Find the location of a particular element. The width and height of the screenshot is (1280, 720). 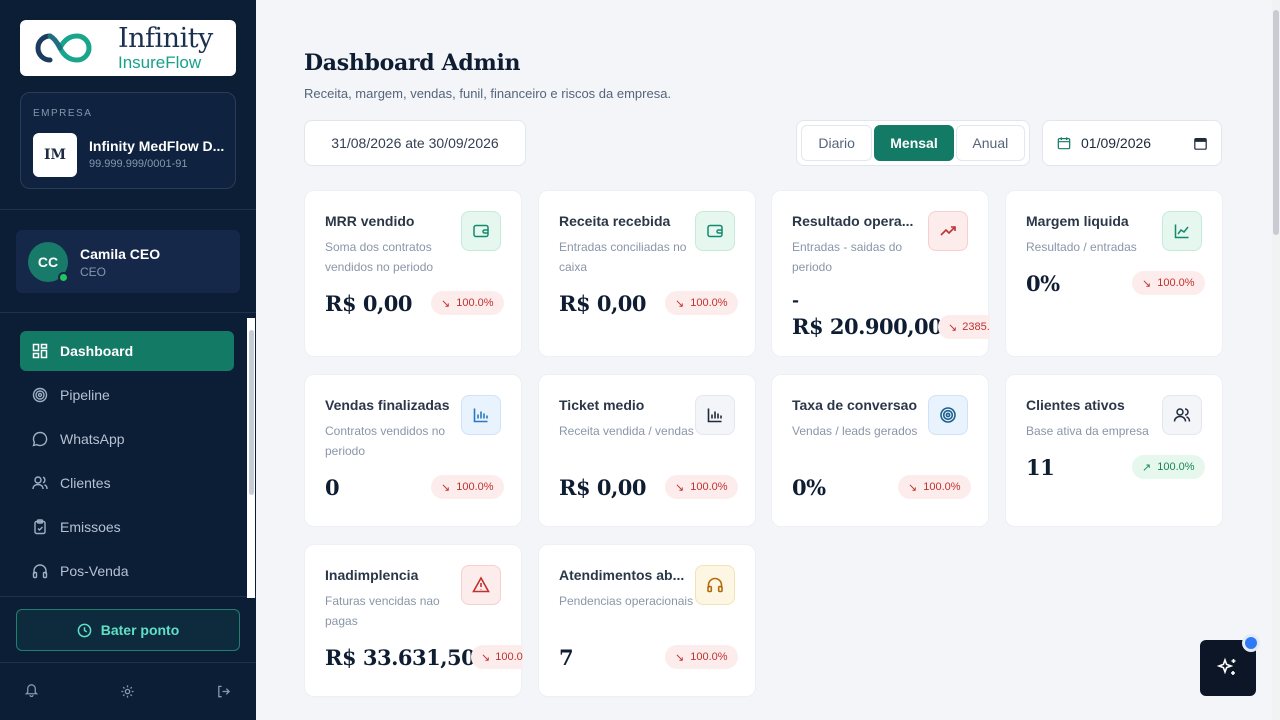

user-profile: CC Camila CEO CEO is located at coordinates (128, 261).